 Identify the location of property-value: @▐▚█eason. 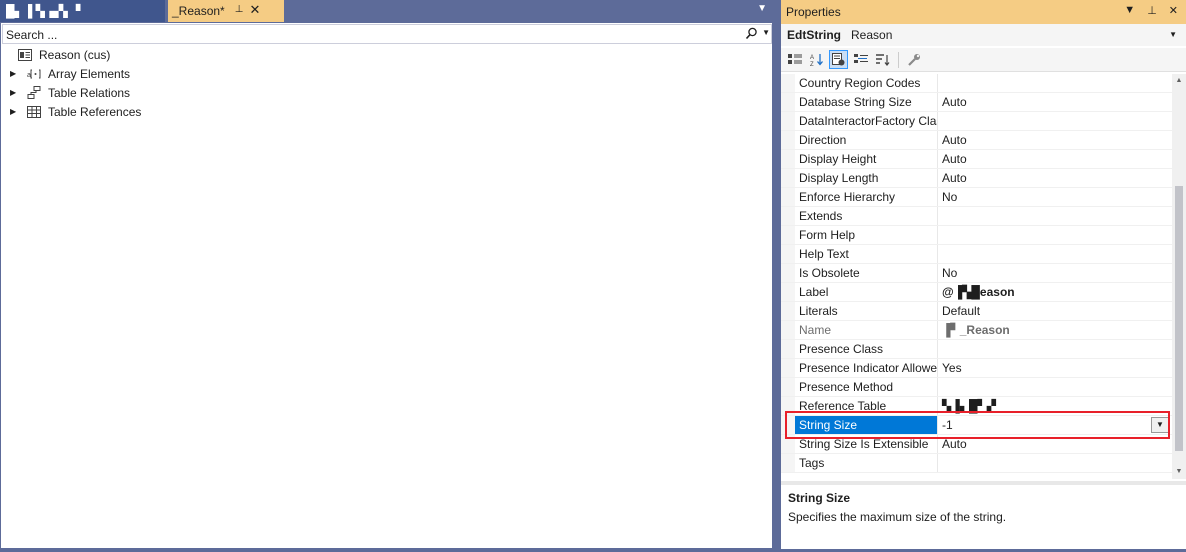
(1055, 292).